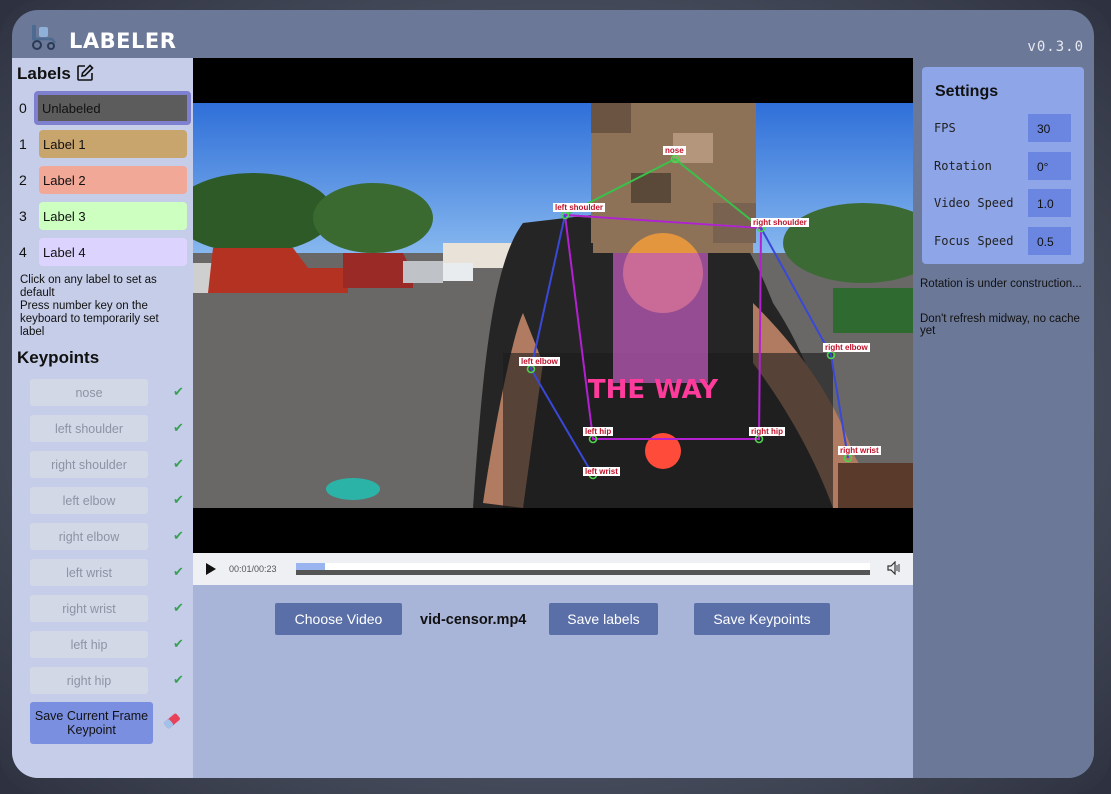 The image size is (1111, 794). Describe the element at coordinates (945, 128) in the screenshot. I see `setting-label: FPS` at that location.